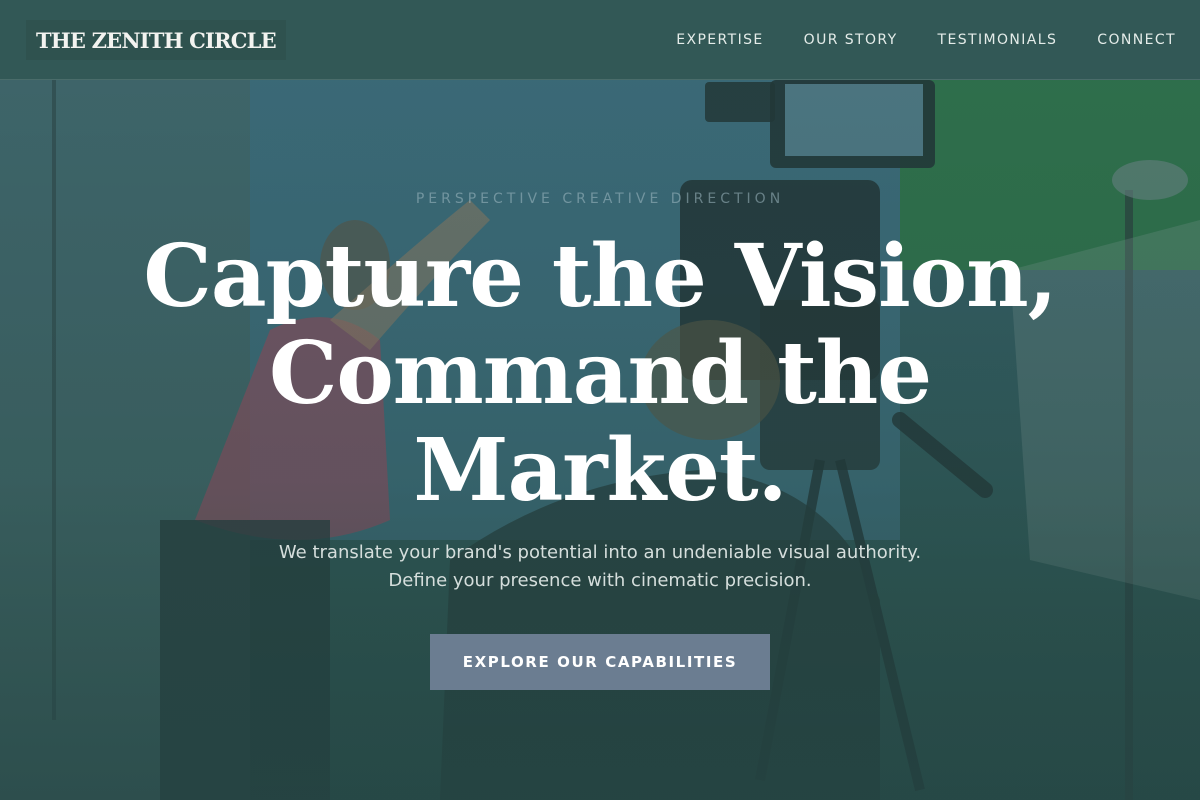 This screenshot has width=1200, height=800. Describe the element at coordinates (156, 39) in the screenshot. I see `brand-logo: THE ZENITH CIRCLE` at that location.